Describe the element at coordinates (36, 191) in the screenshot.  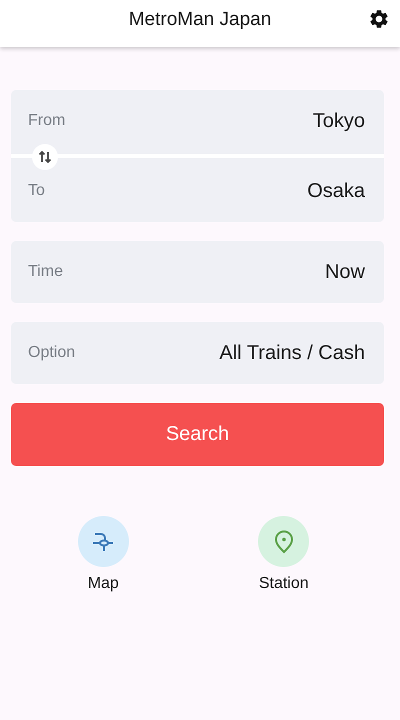
I see `field-label: To` at that location.